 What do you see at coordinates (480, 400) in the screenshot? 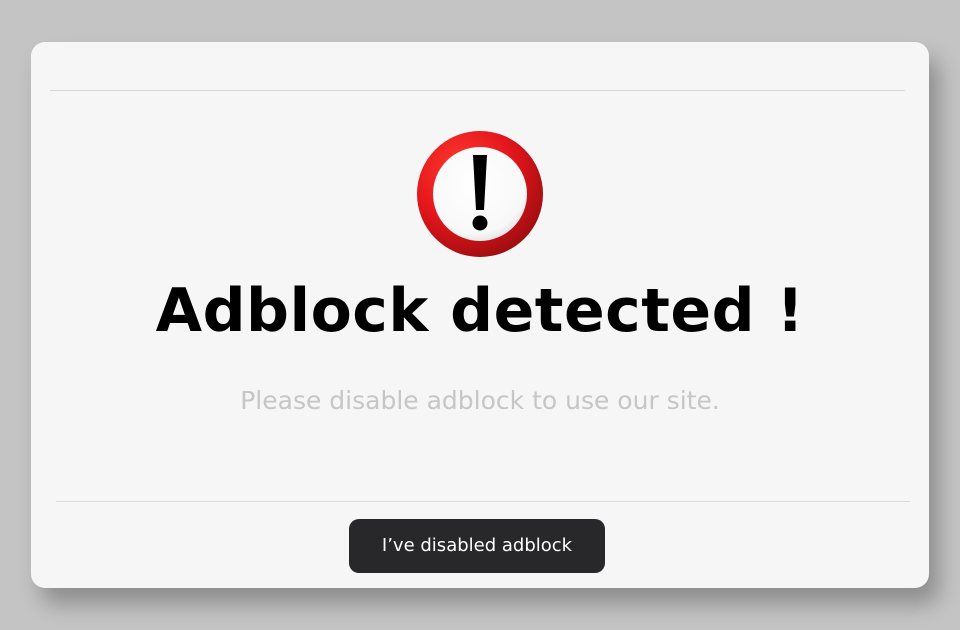
I see `dialog-message: Please disable adblock to use our site.` at bounding box center [480, 400].